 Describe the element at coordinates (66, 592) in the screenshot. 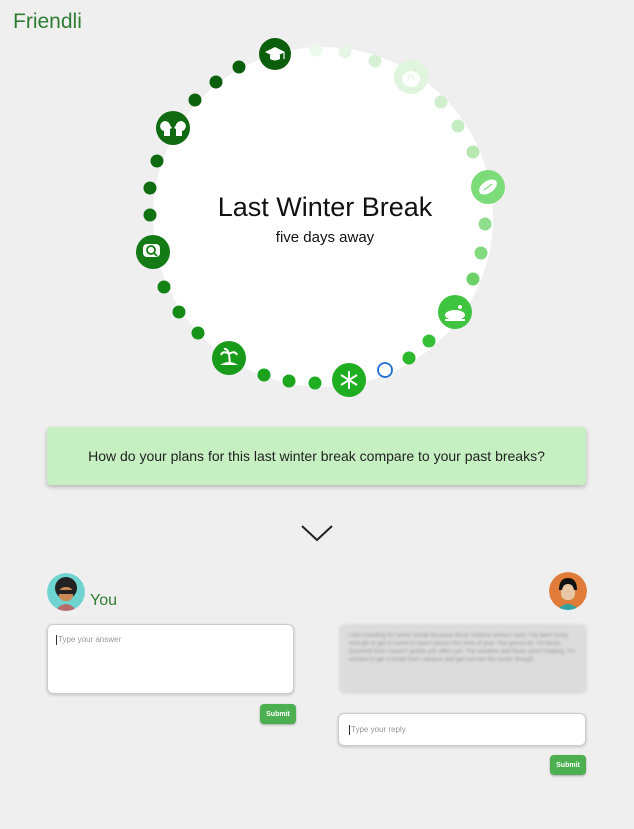

I see `you-avatar` at that location.